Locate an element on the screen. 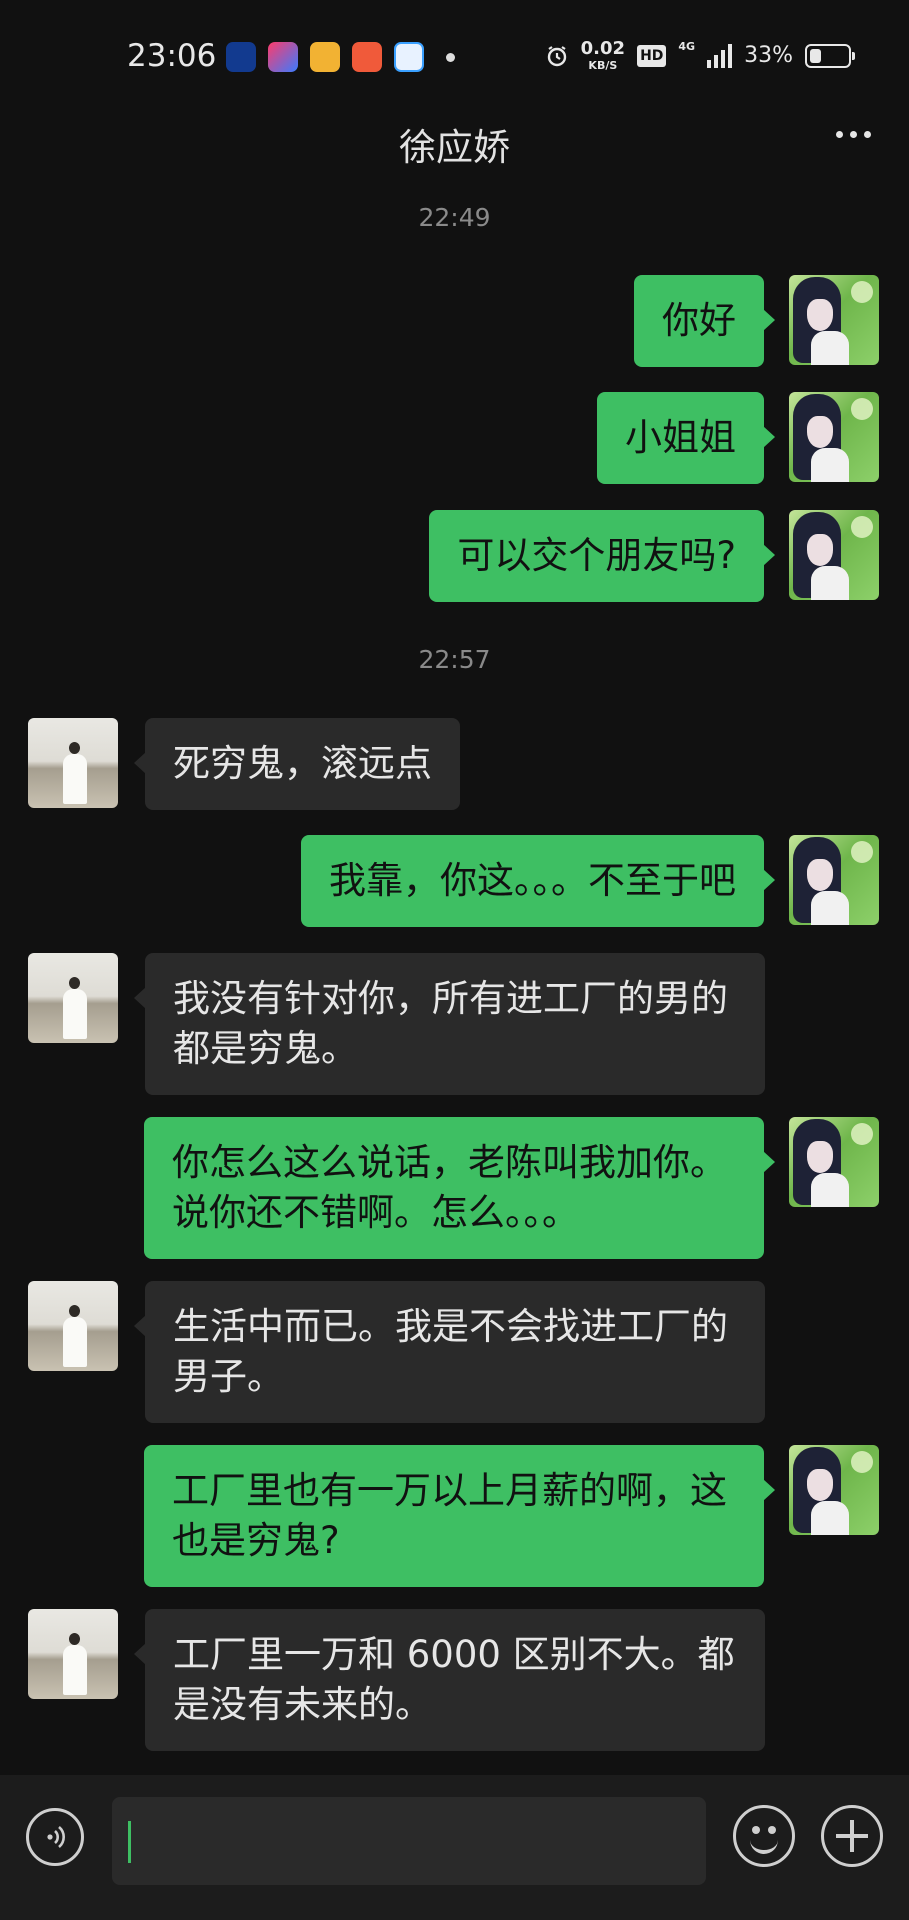 This screenshot has width=909, height=1920. notification-app-icons is located at coordinates (340, 57).